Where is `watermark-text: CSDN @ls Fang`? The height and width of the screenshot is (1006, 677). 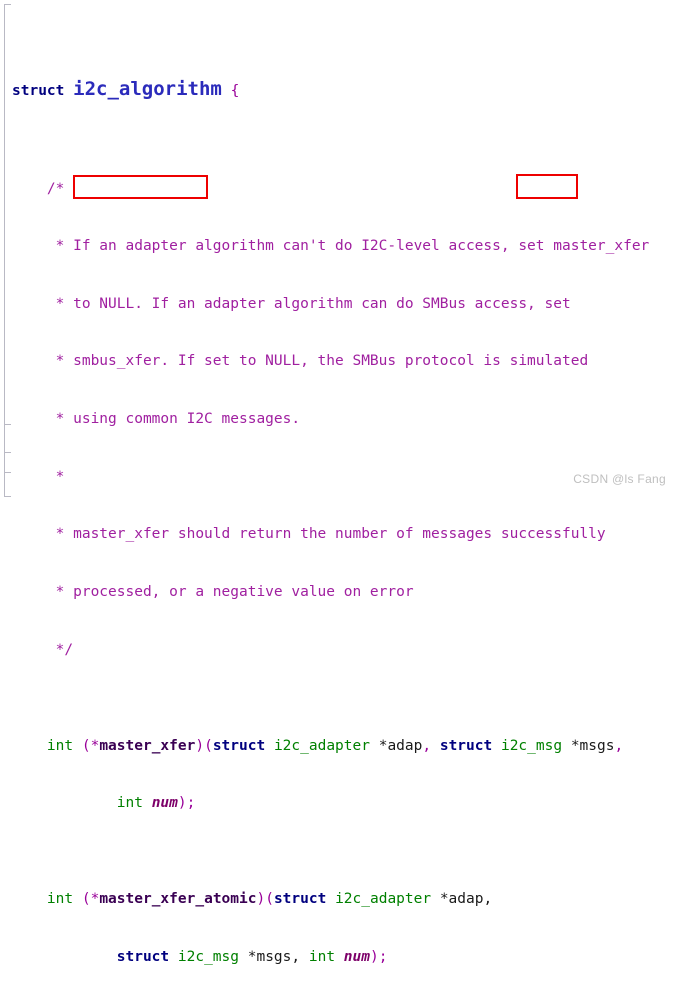 watermark-text: CSDN @ls Fang is located at coordinates (619, 479).